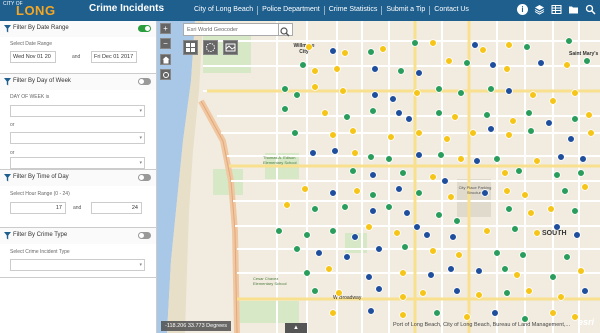 The width and height of the screenshot is (600, 333). I want to click on geocoder-search-input: Esri World Geocoder, so click(231, 29).